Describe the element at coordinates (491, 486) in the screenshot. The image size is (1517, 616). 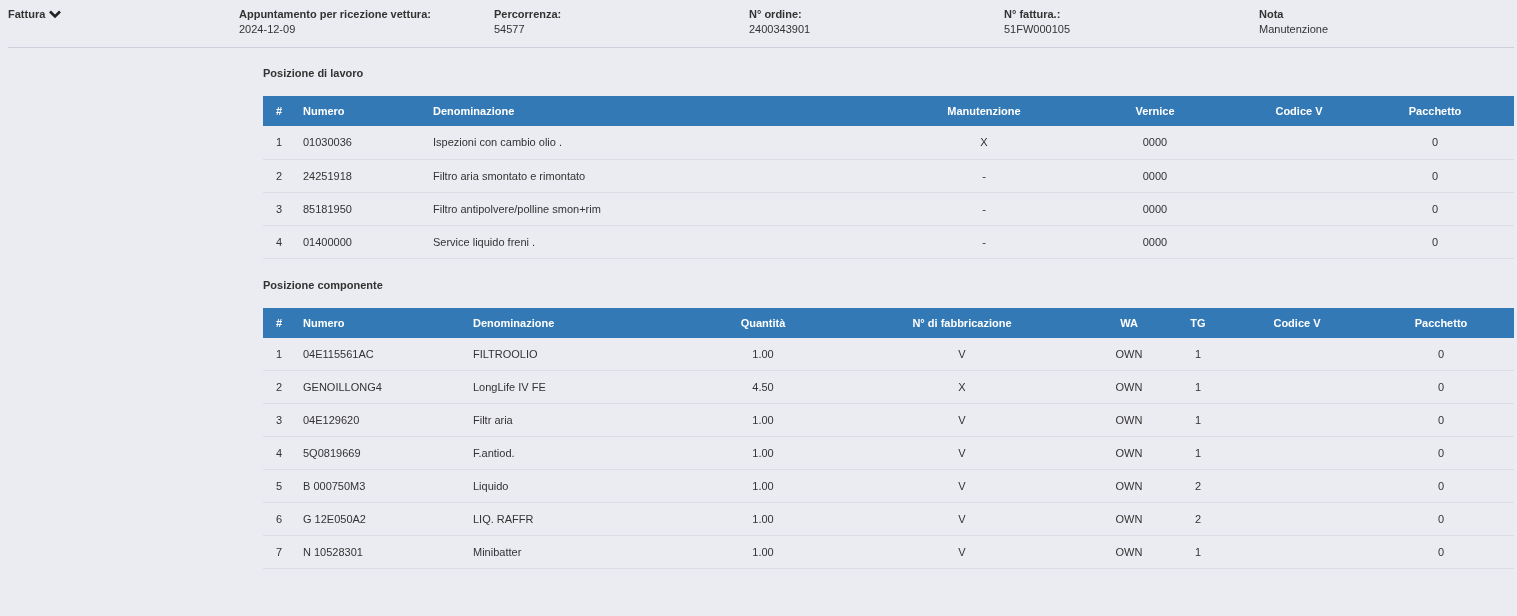
I see `table-cell: Liquido` at that location.